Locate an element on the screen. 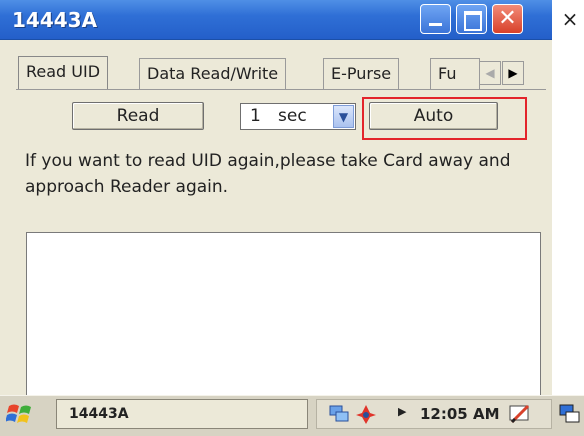 Image resolution: width=584 pixels, height=436 pixels. clock: 12:05 AM is located at coordinates (460, 414).